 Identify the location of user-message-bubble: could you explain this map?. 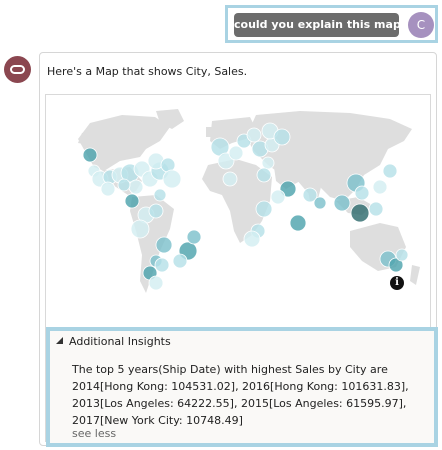
(320, 25).